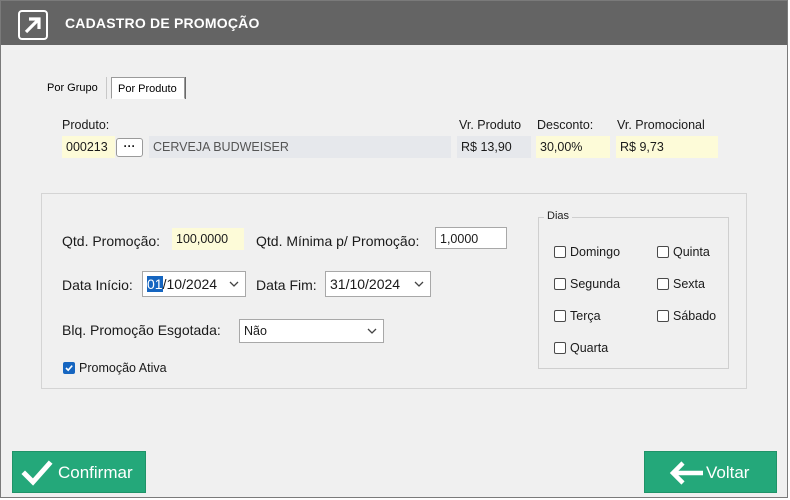 This screenshot has height=500, width=790. What do you see at coordinates (69, 368) in the screenshot?
I see `active-checkbox` at bounding box center [69, 368].